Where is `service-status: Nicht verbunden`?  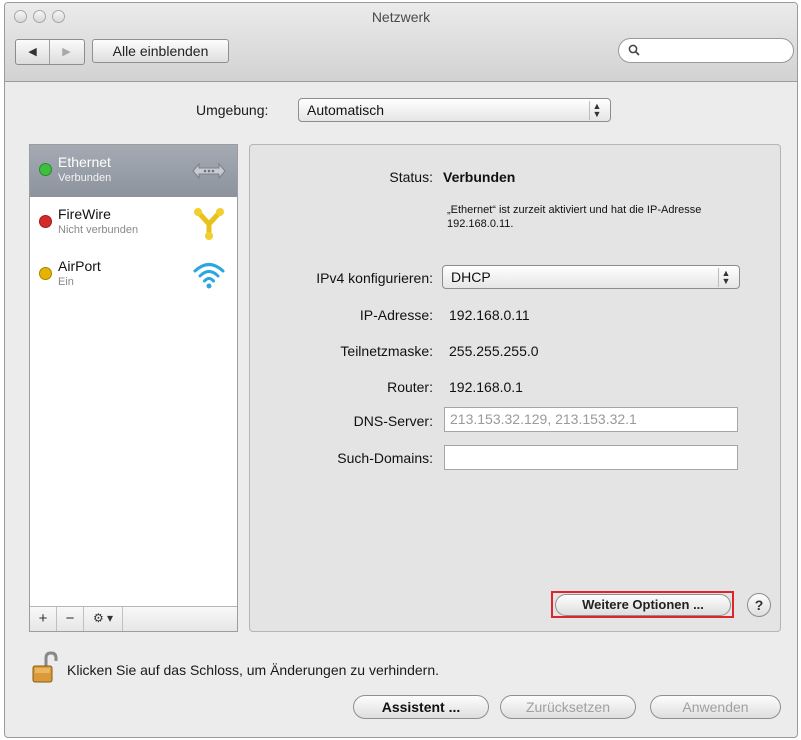 service-status: Nicht verbunden is located at coordinates (98, 230).